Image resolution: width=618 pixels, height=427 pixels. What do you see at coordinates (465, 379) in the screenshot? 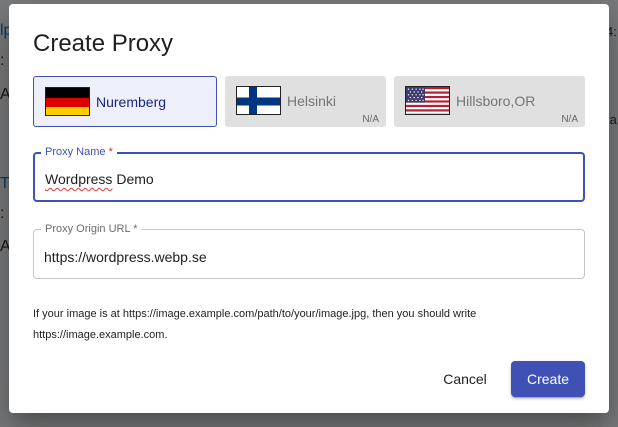
I see `cancel-button: Cancel` at bounding box center [465, 379].